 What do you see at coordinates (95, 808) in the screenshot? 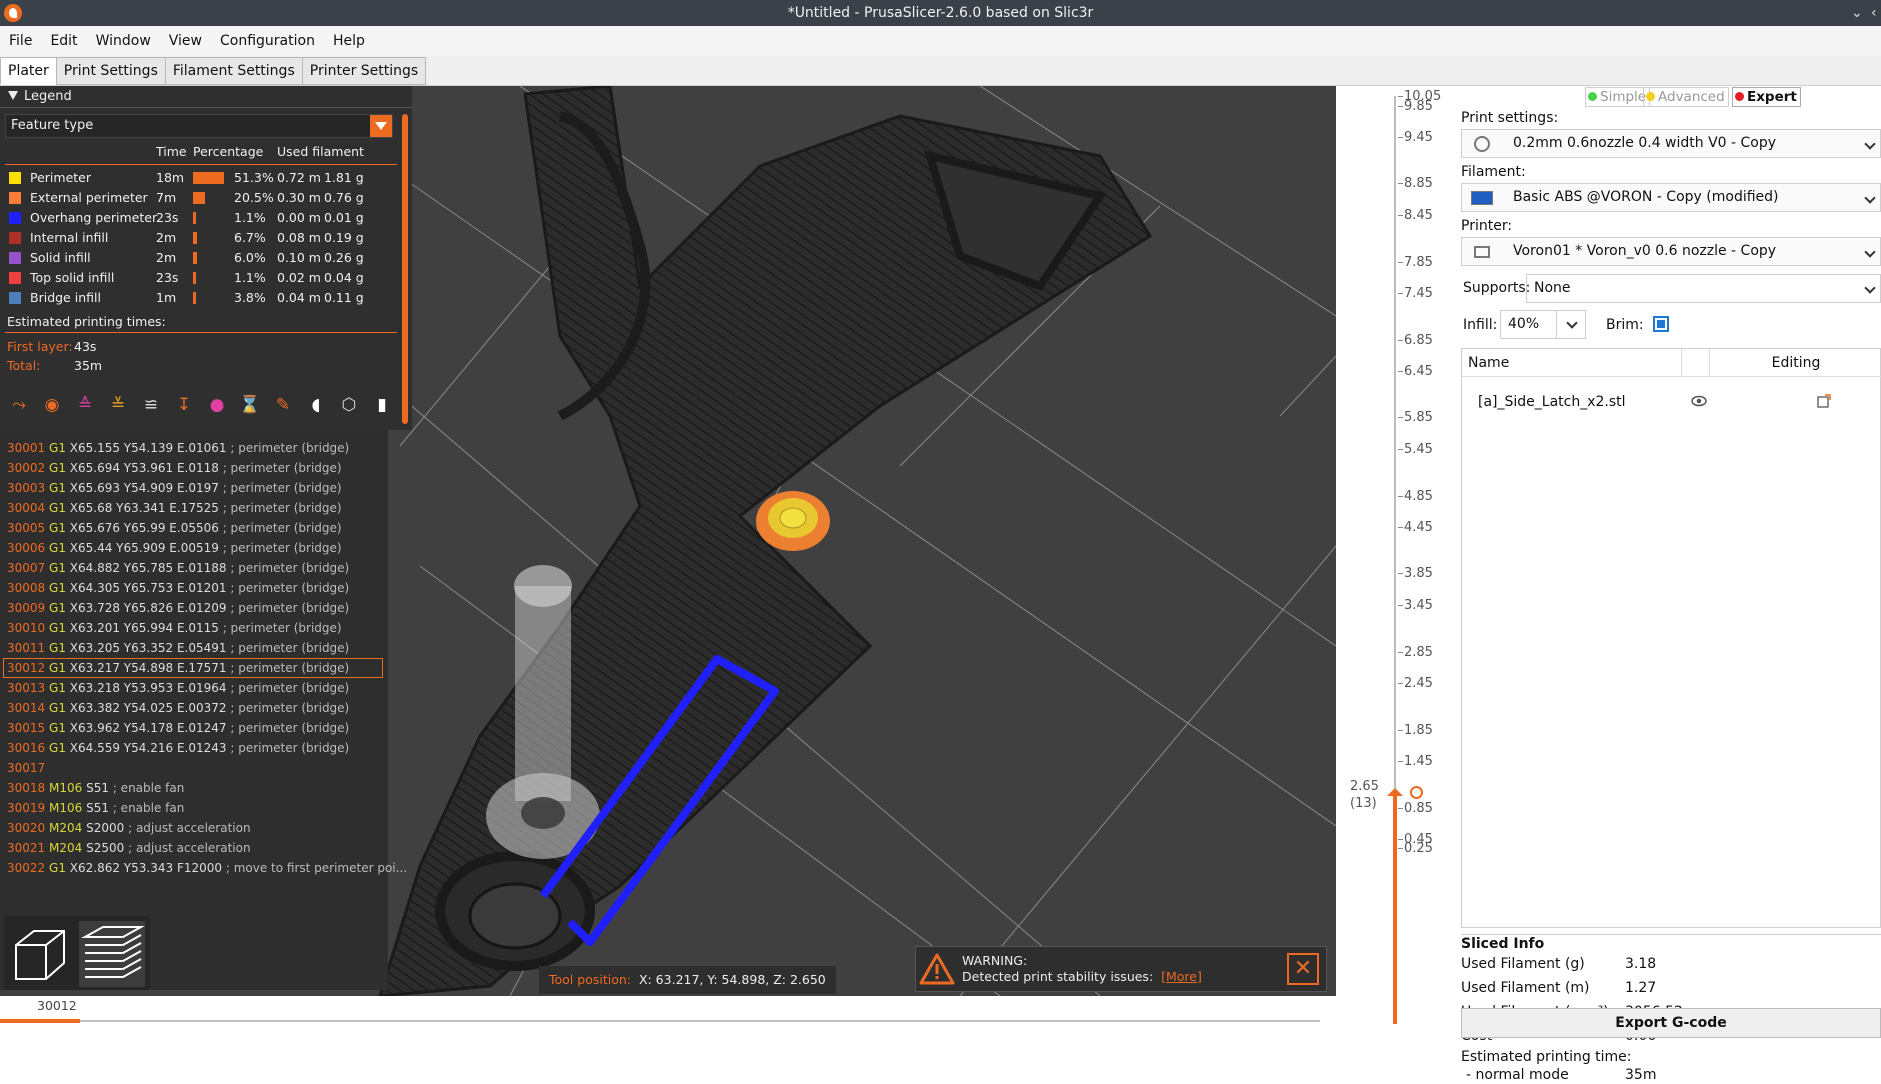
I see `gcode-line: 30019 M106 S51 ; enable fan` at bounding box center [95, 808].